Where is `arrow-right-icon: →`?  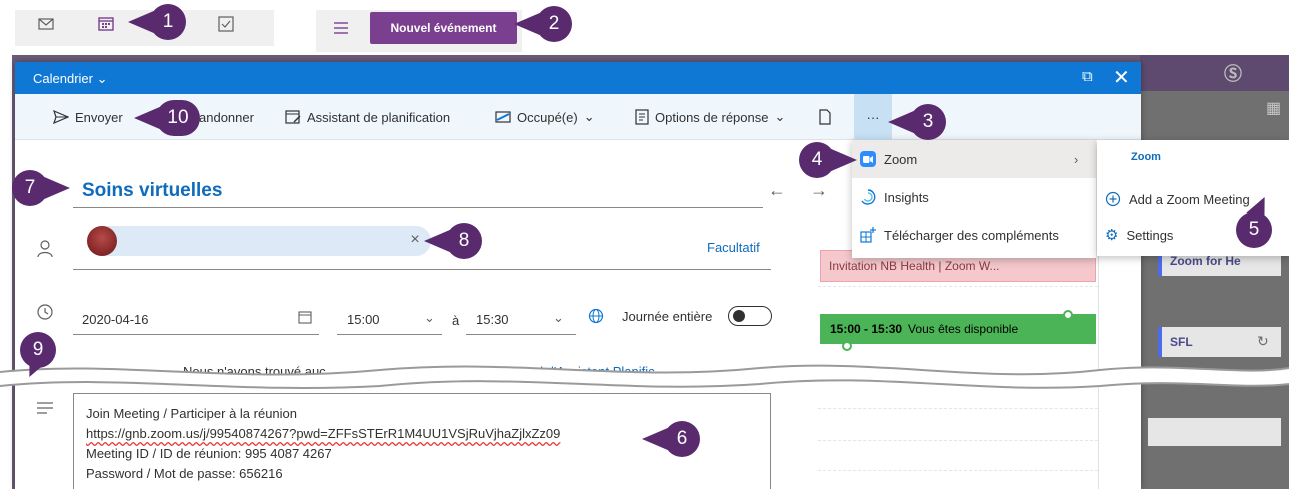
arrow-right-icon: → is located at coordinates (819, 190).